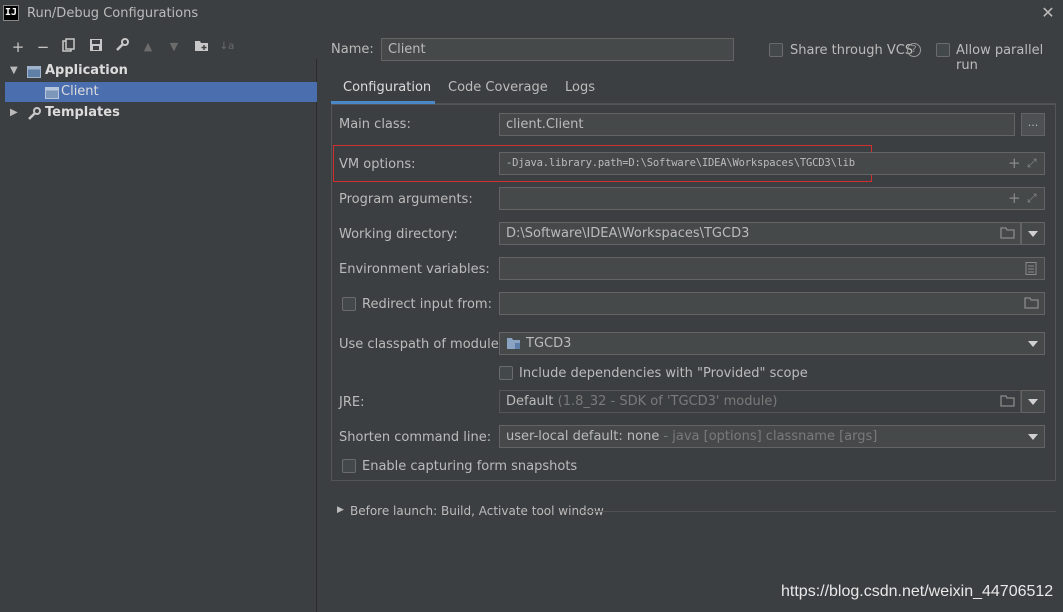 The width and height of the screenshot is (1063, 612). What do you see at coordinates (549, 343) in the screenshot?
I see `classpath-module-value: TGCD3` at bounding box center [549, 343].